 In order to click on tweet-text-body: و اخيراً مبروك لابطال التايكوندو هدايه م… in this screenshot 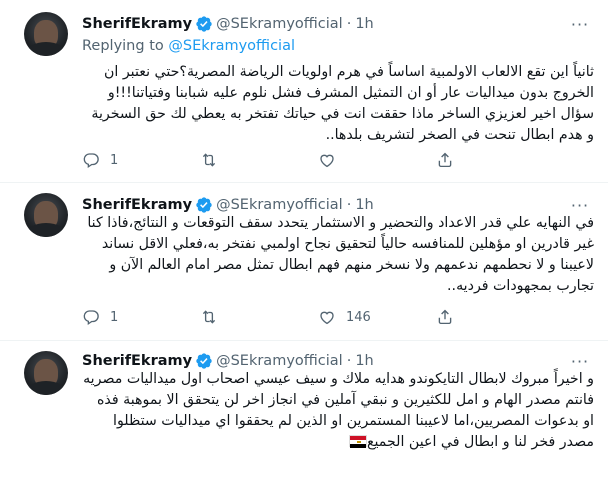, I will do `click(331, 410)`.